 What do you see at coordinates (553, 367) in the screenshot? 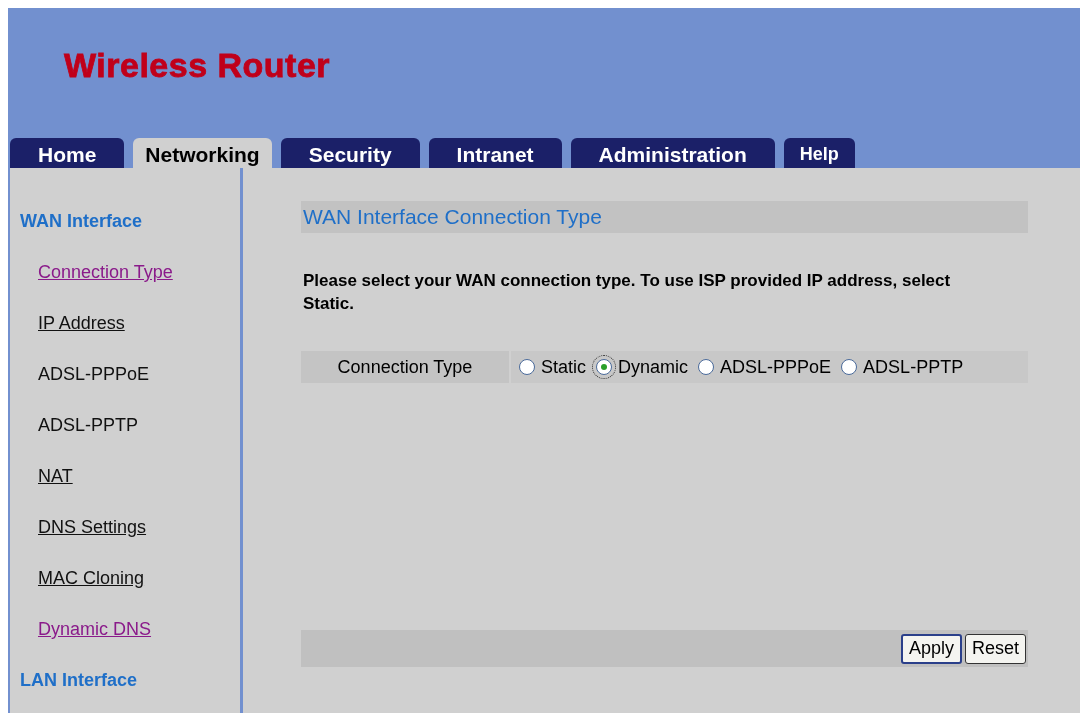
I see `radio-option: Static` at bounding box center [553, 367].